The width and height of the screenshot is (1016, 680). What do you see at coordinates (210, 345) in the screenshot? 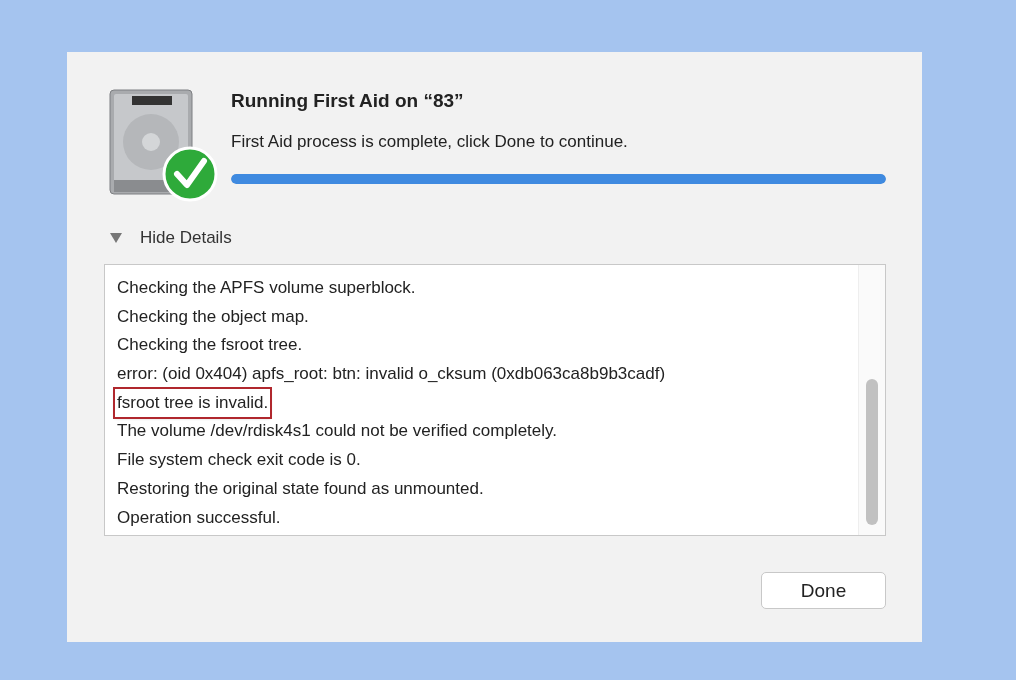
I see `log-line: Checking the fsroot tree.` at bounding box center [210, 345].